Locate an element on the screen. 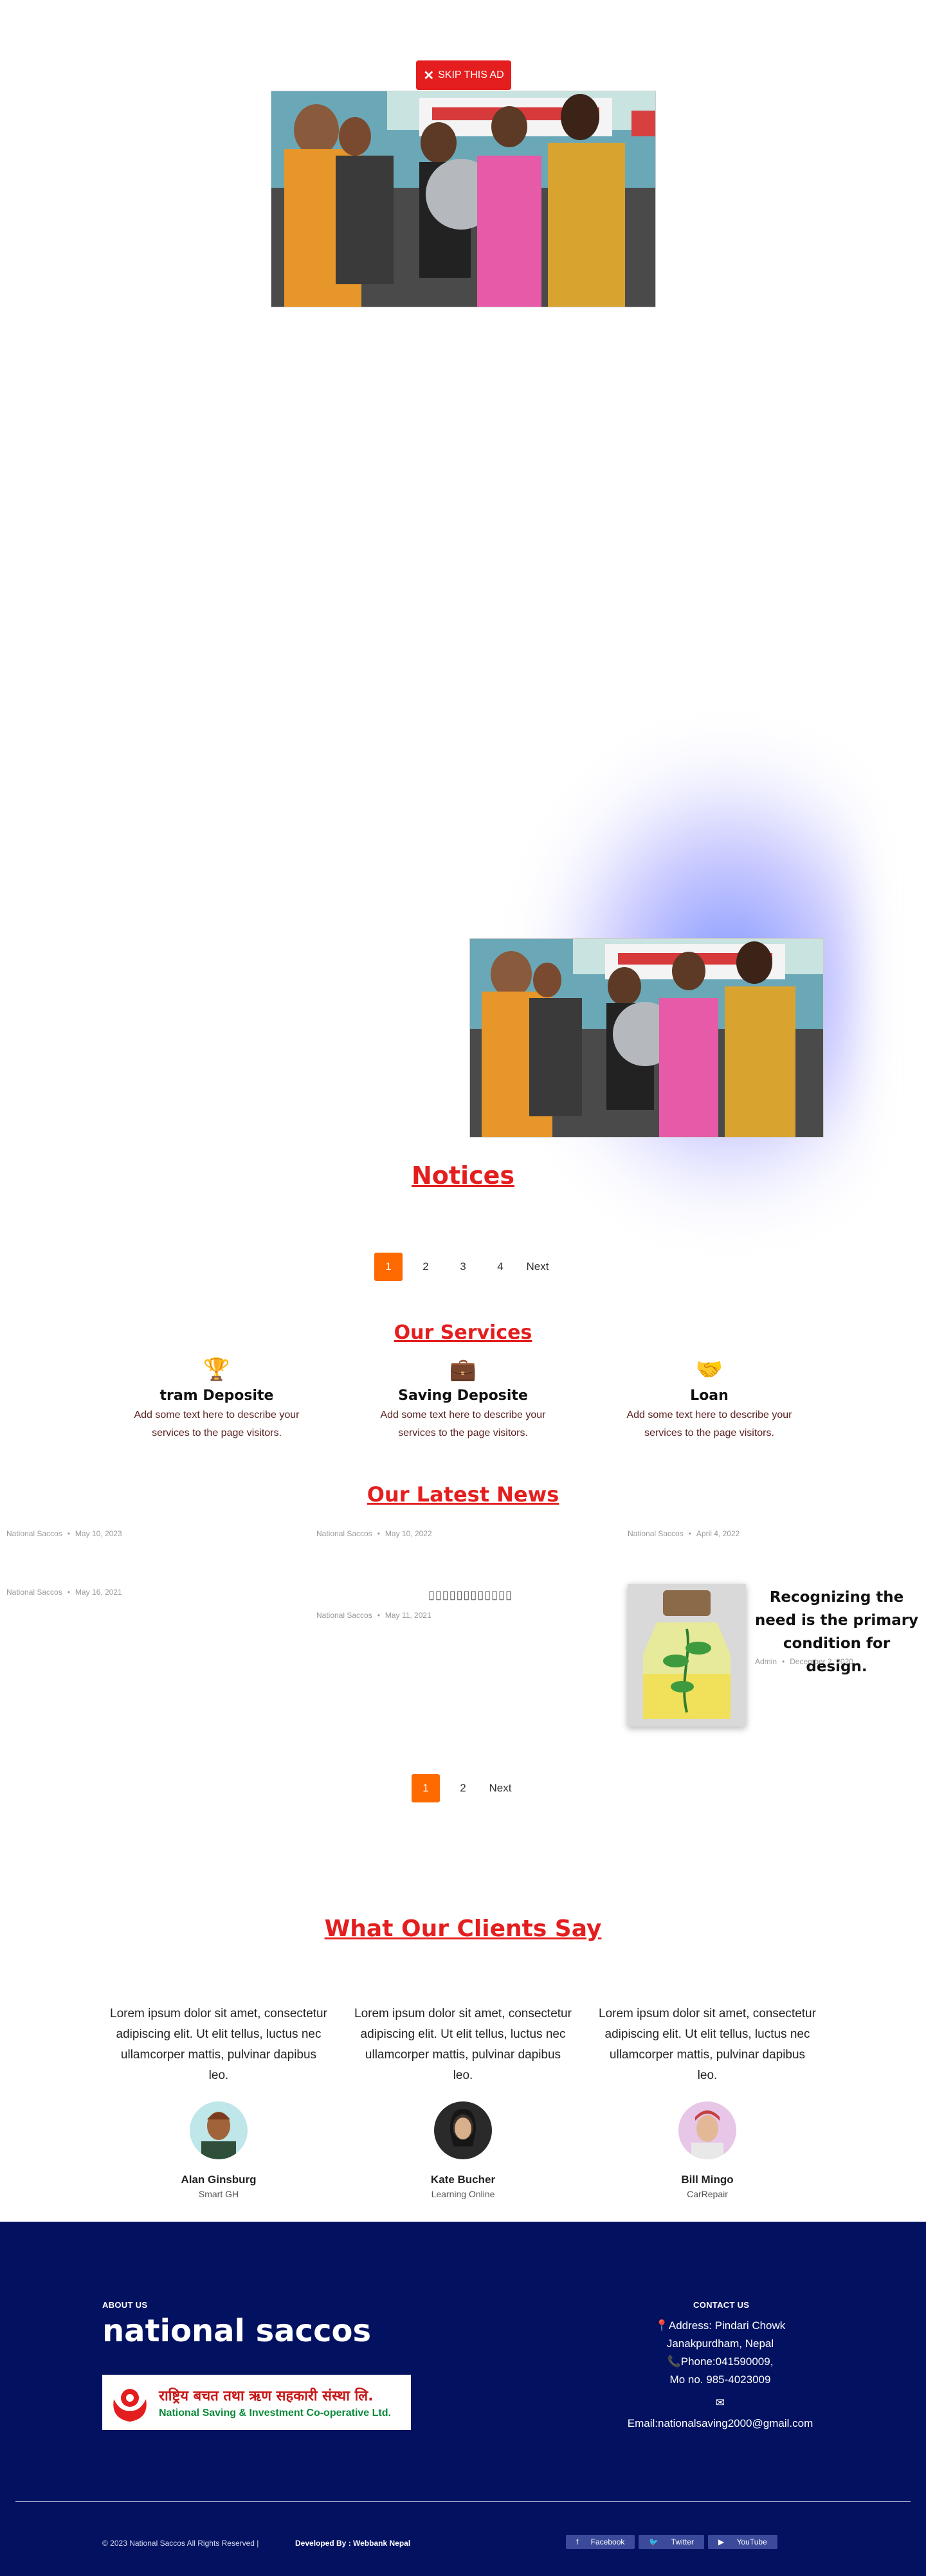 The width and height of the screenshot is (926, 2576). post-meta: National Saccos • April 4, 2022 is located at coordinates (684, 1533).